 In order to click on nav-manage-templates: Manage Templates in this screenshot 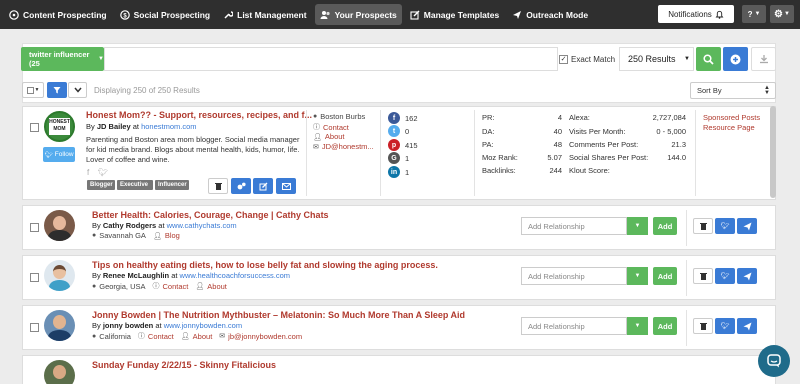, I will do `click(454, 14)`.